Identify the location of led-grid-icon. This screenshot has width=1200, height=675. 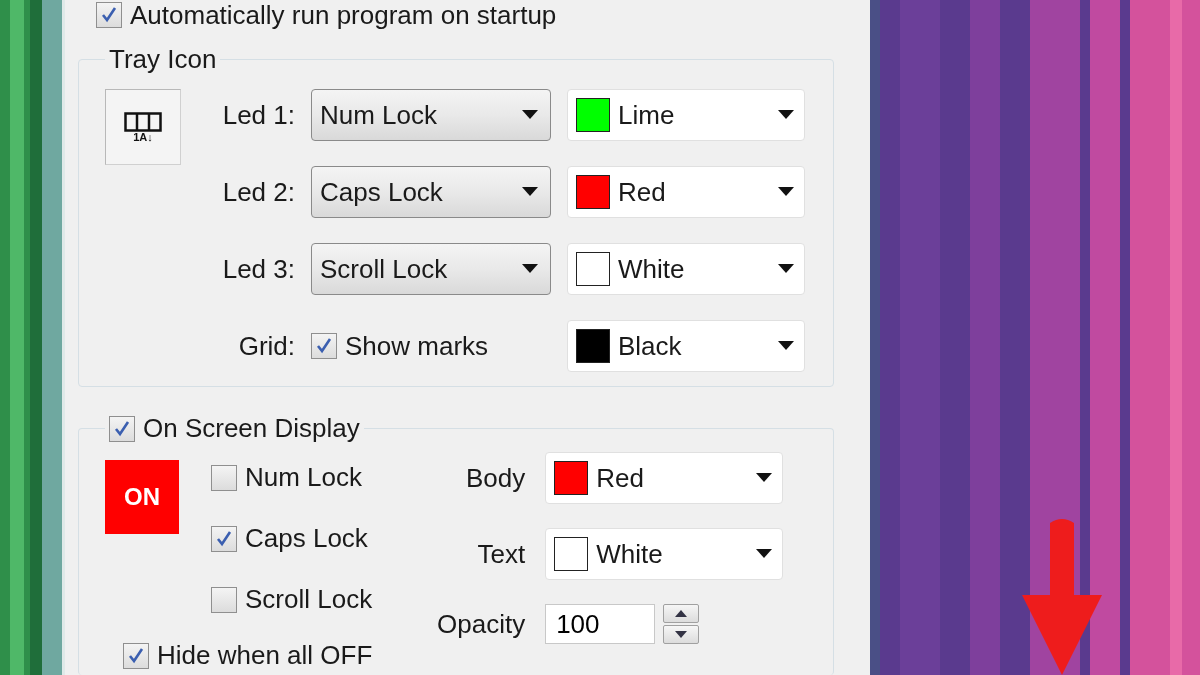
(143, 121).